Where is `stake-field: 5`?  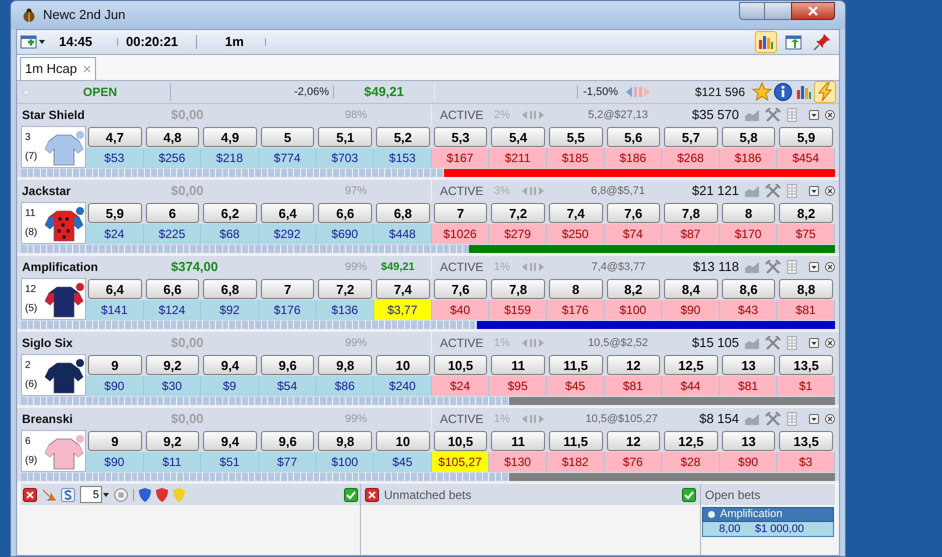 stake-field: 5 is located at coordinates (91, 494).